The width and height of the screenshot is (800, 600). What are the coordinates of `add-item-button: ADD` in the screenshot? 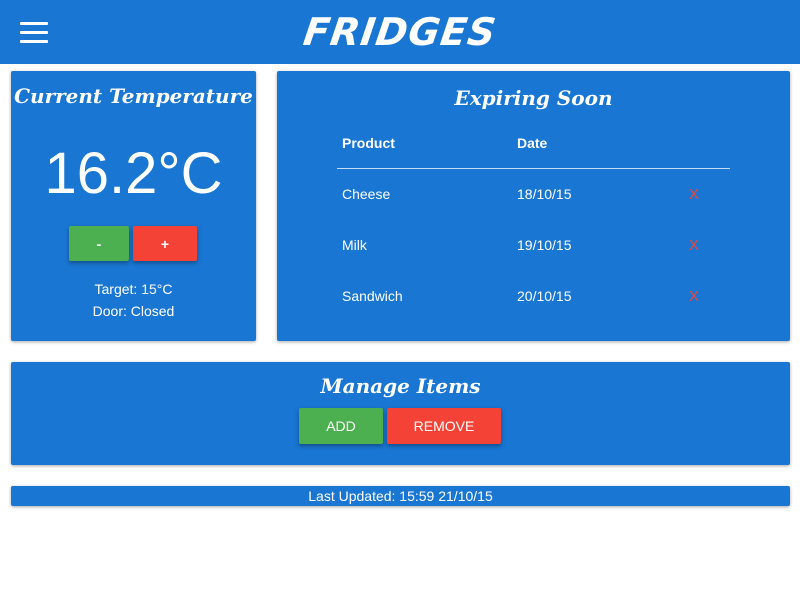 It's located at (341, 426).